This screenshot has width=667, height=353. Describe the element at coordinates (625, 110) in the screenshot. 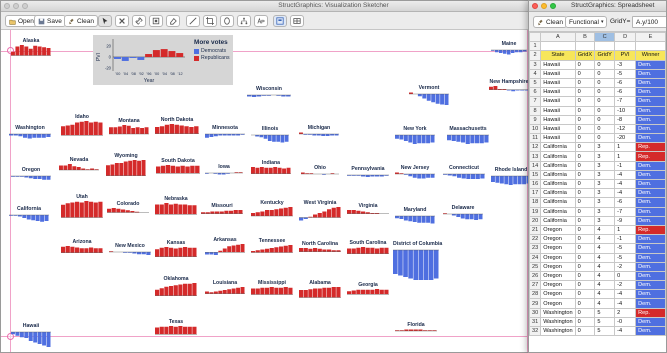

I see `table-cell: -10` at that location.